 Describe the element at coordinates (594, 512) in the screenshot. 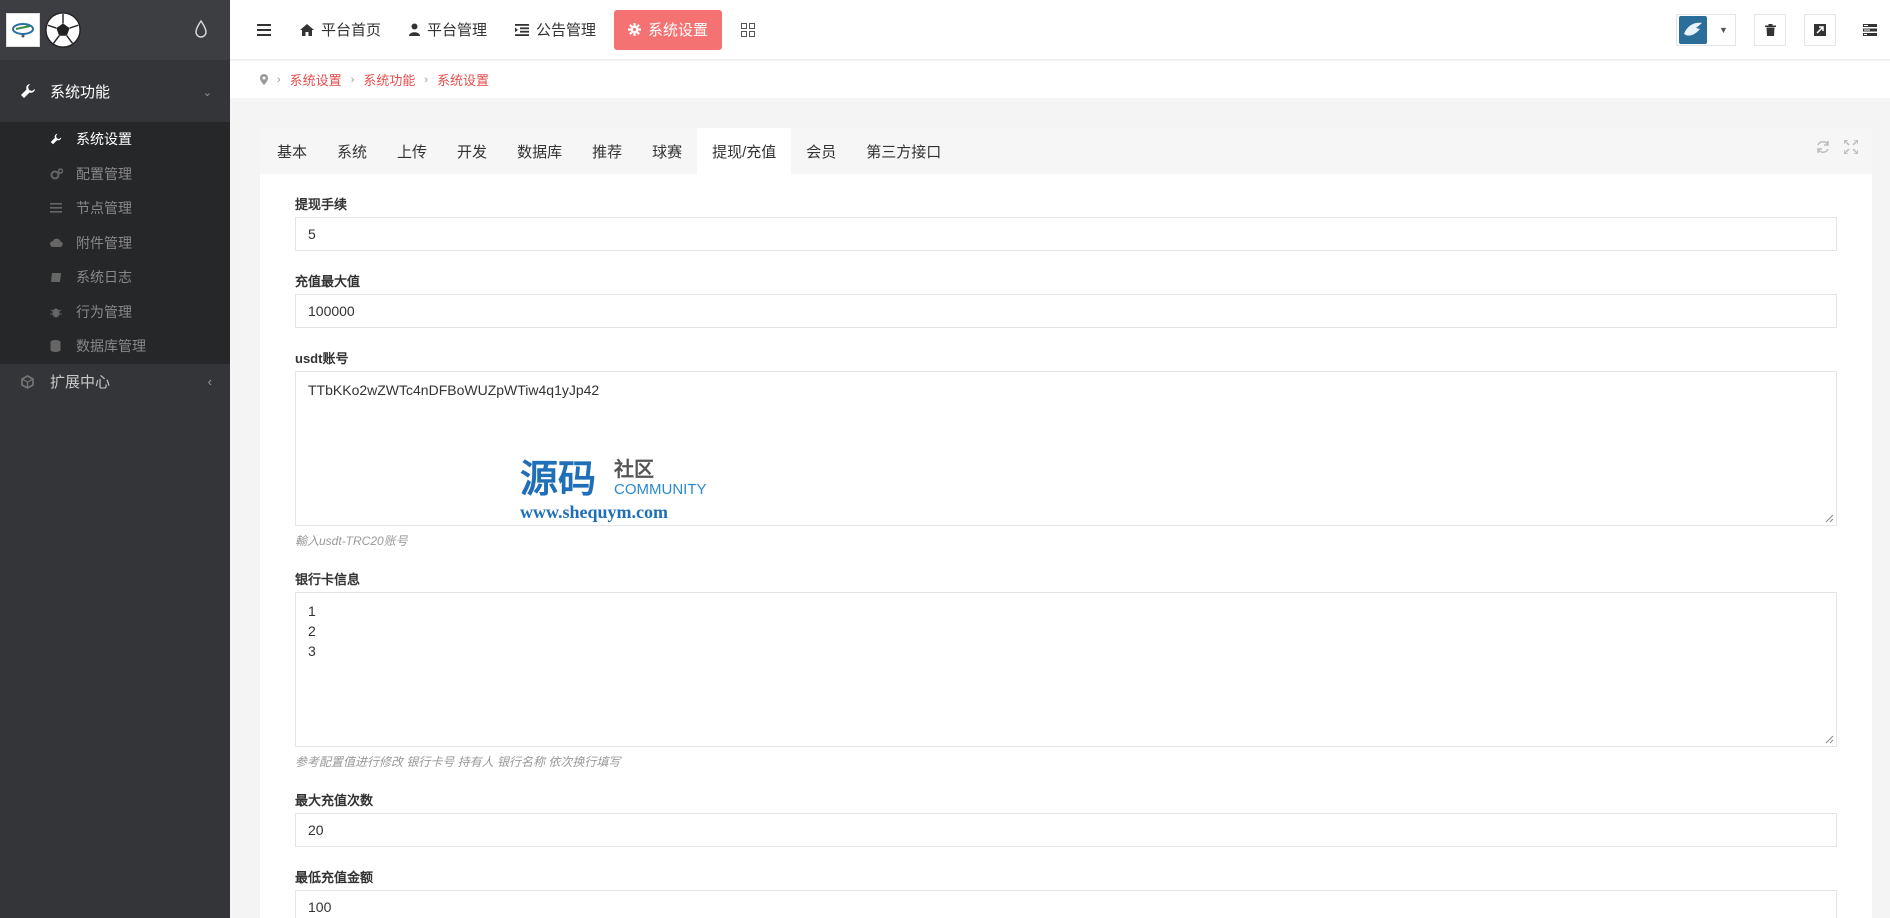

I see `watermark-url: www.shequym.com` at that location.